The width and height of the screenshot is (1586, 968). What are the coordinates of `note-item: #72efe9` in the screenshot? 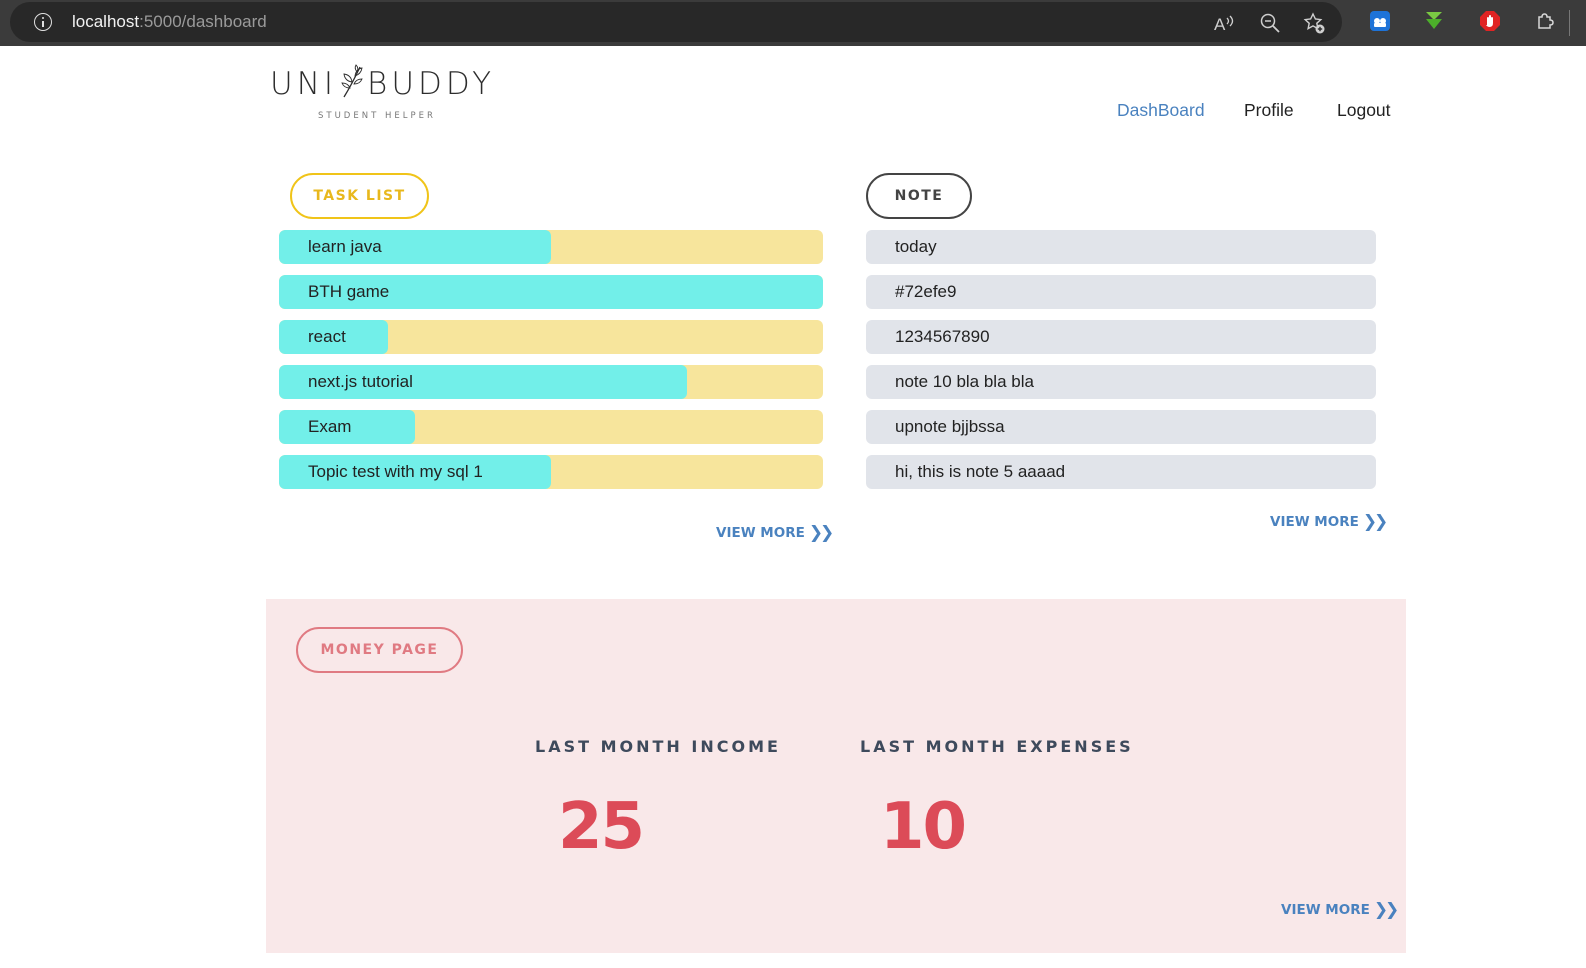 It's located at (1121, 292).